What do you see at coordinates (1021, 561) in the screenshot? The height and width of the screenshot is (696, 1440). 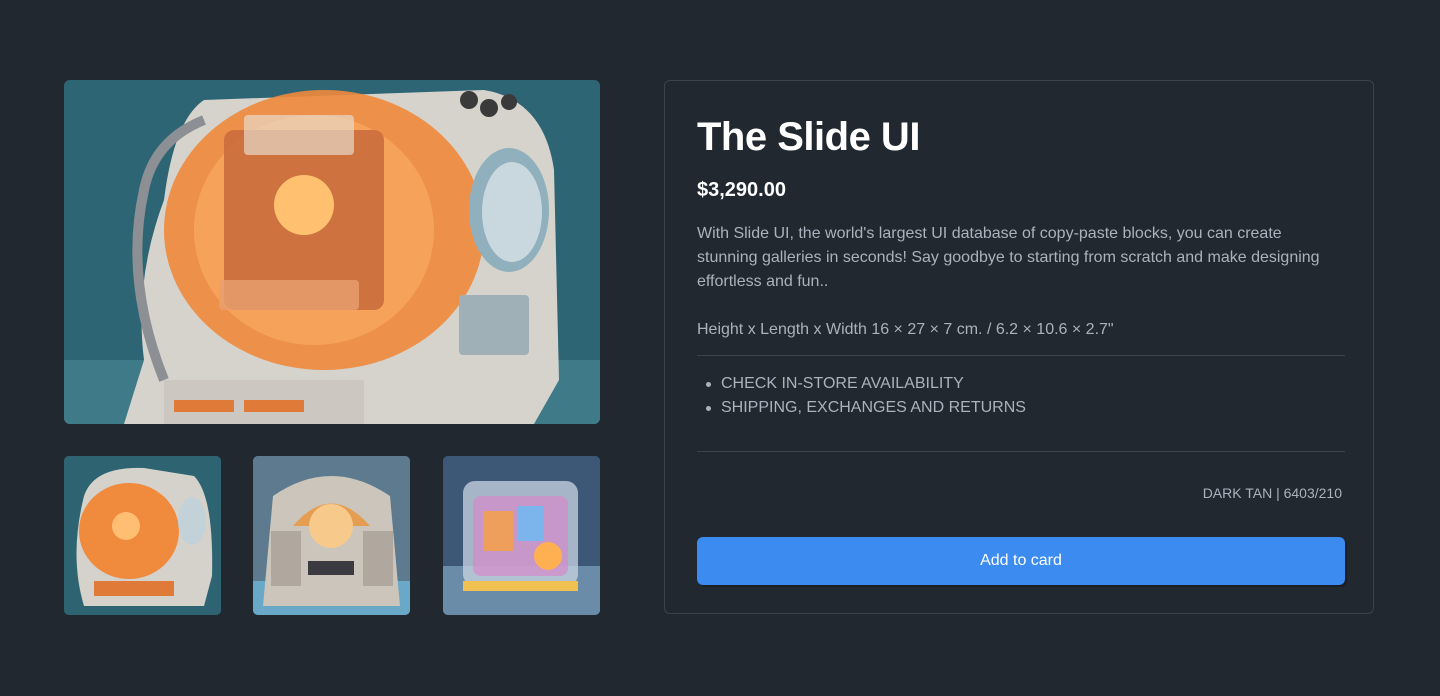 I see `add-to-card-button: Add to card` at bounding box center [1021, 561].